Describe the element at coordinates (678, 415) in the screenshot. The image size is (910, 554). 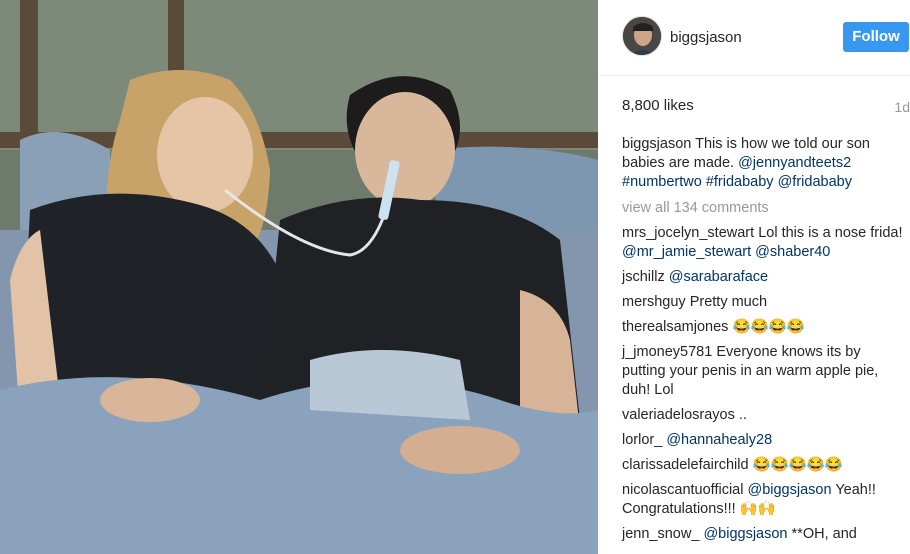
I see `comment-username: valeriadelosrayos` at that location.